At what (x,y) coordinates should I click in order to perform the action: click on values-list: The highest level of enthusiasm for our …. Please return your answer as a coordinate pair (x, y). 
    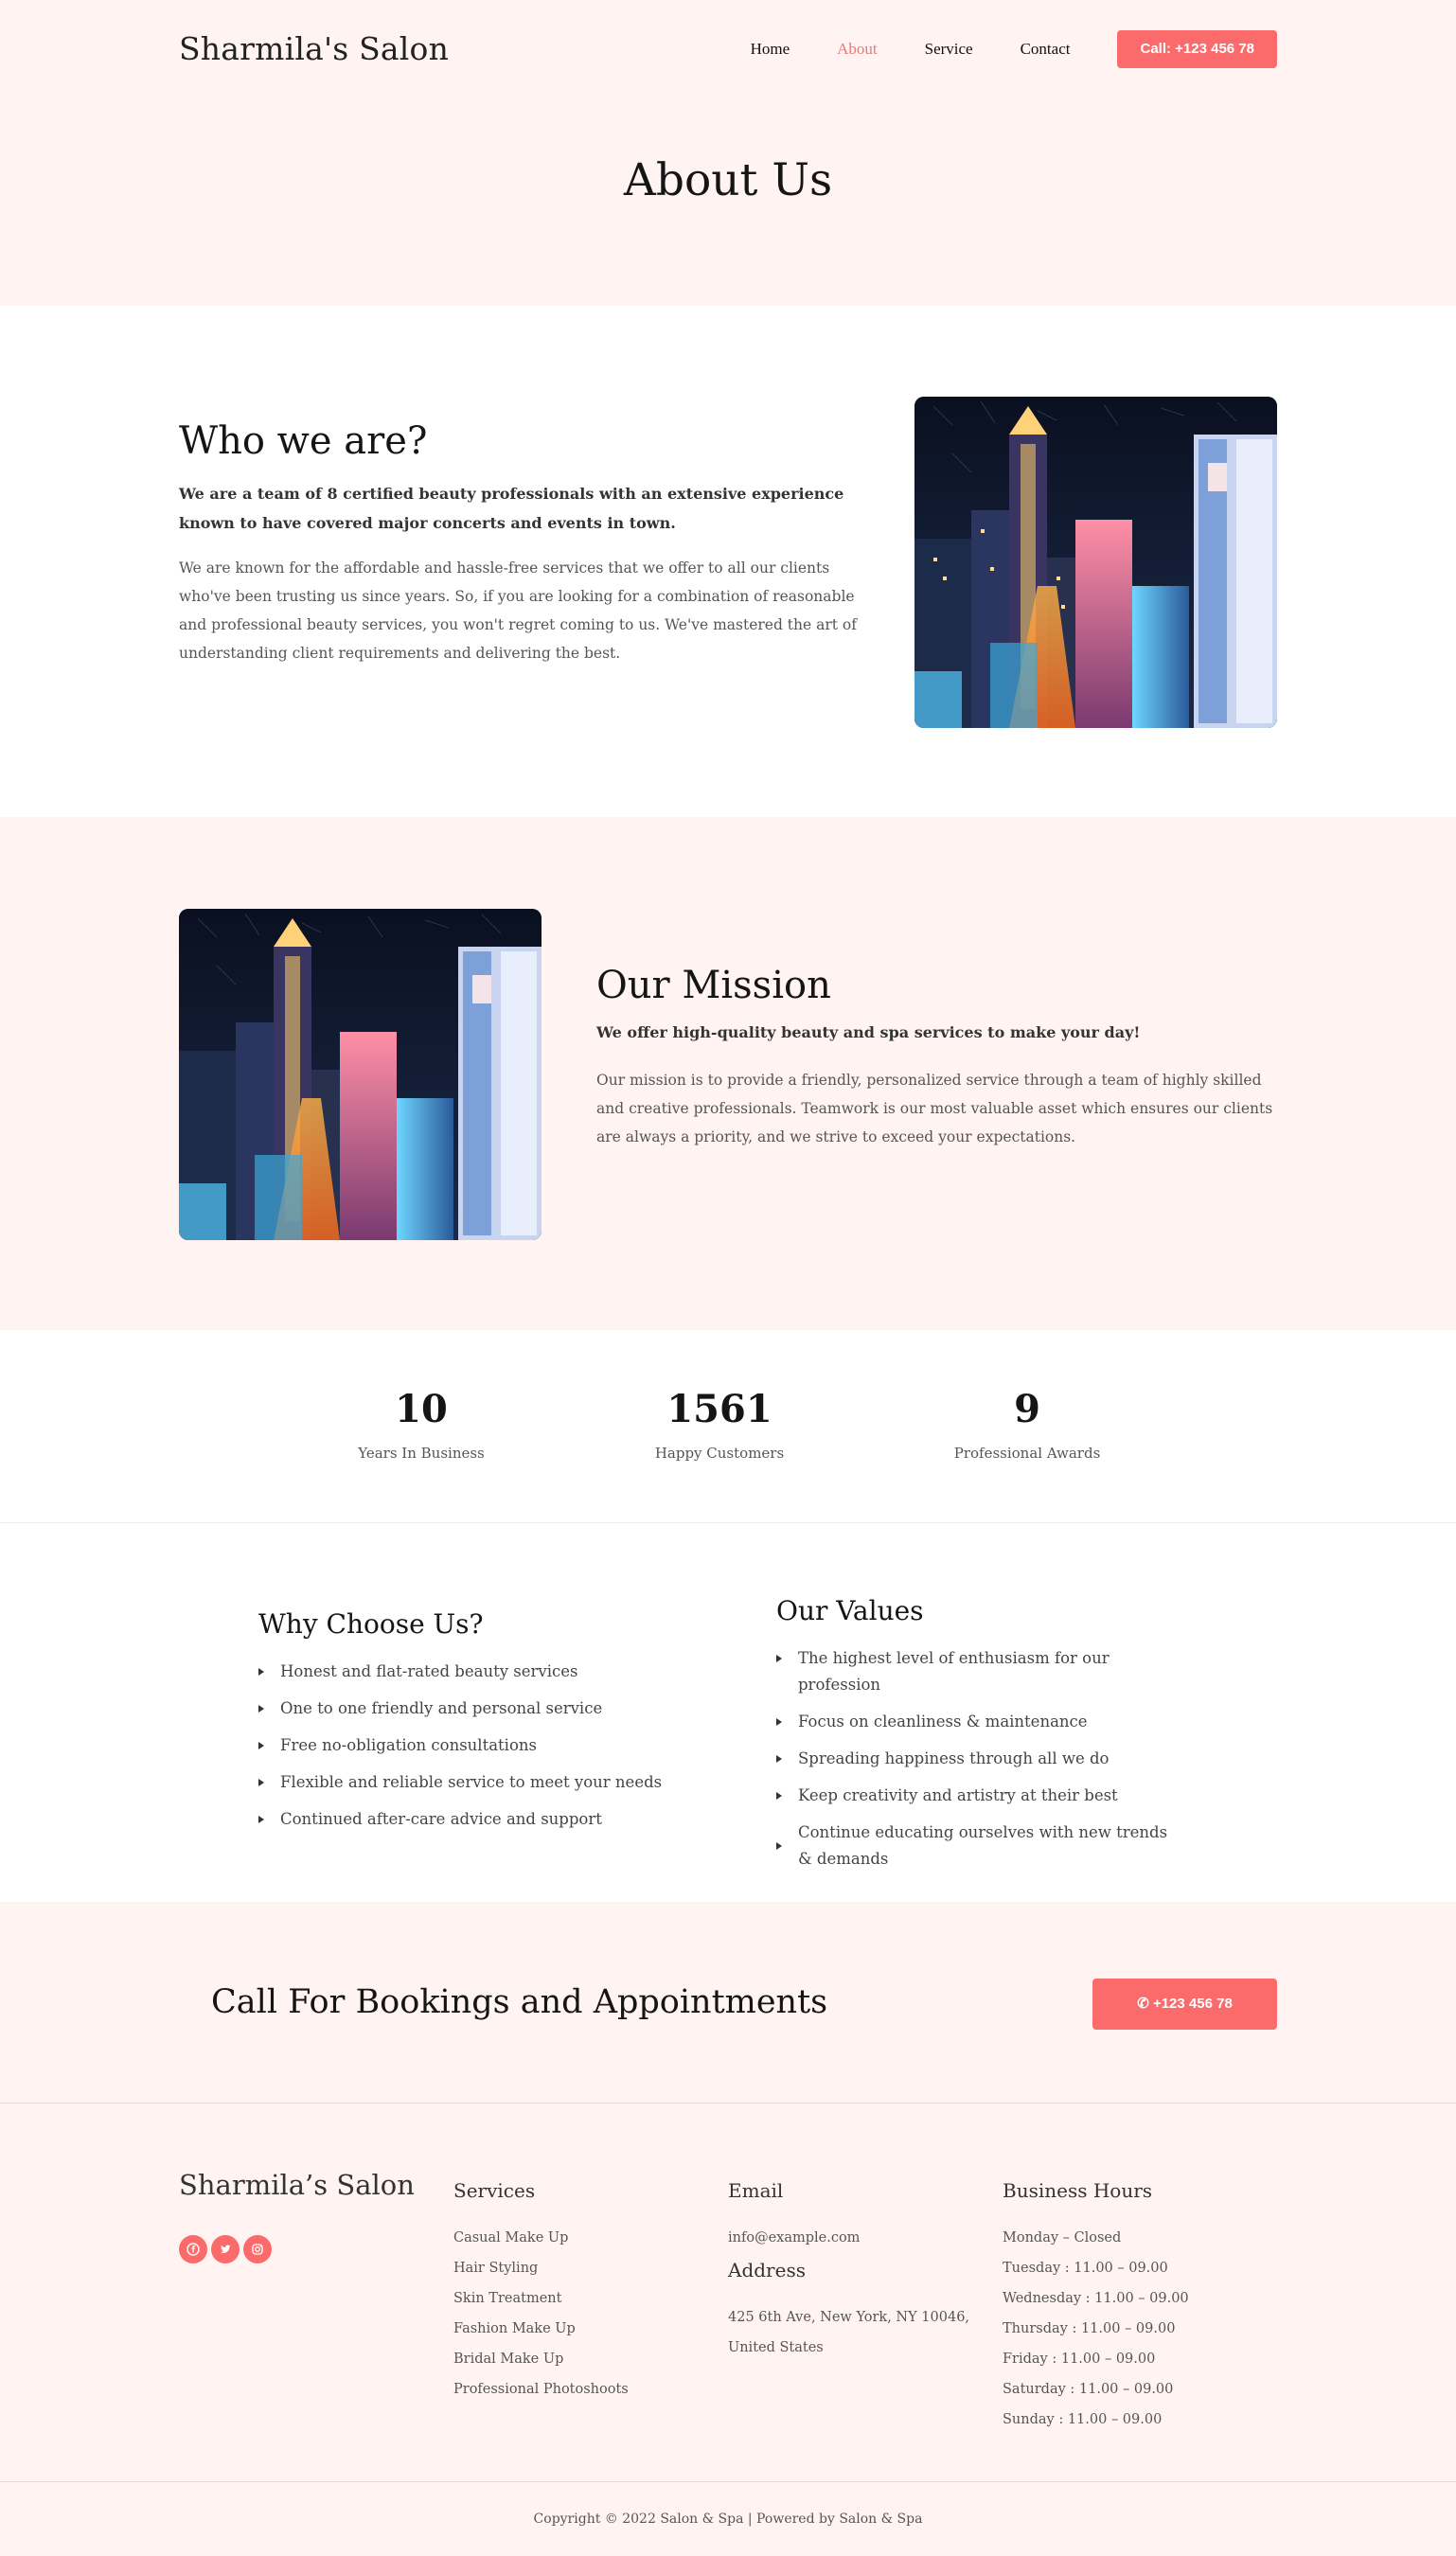
    Looking at the image, I should click on (985, 1764).